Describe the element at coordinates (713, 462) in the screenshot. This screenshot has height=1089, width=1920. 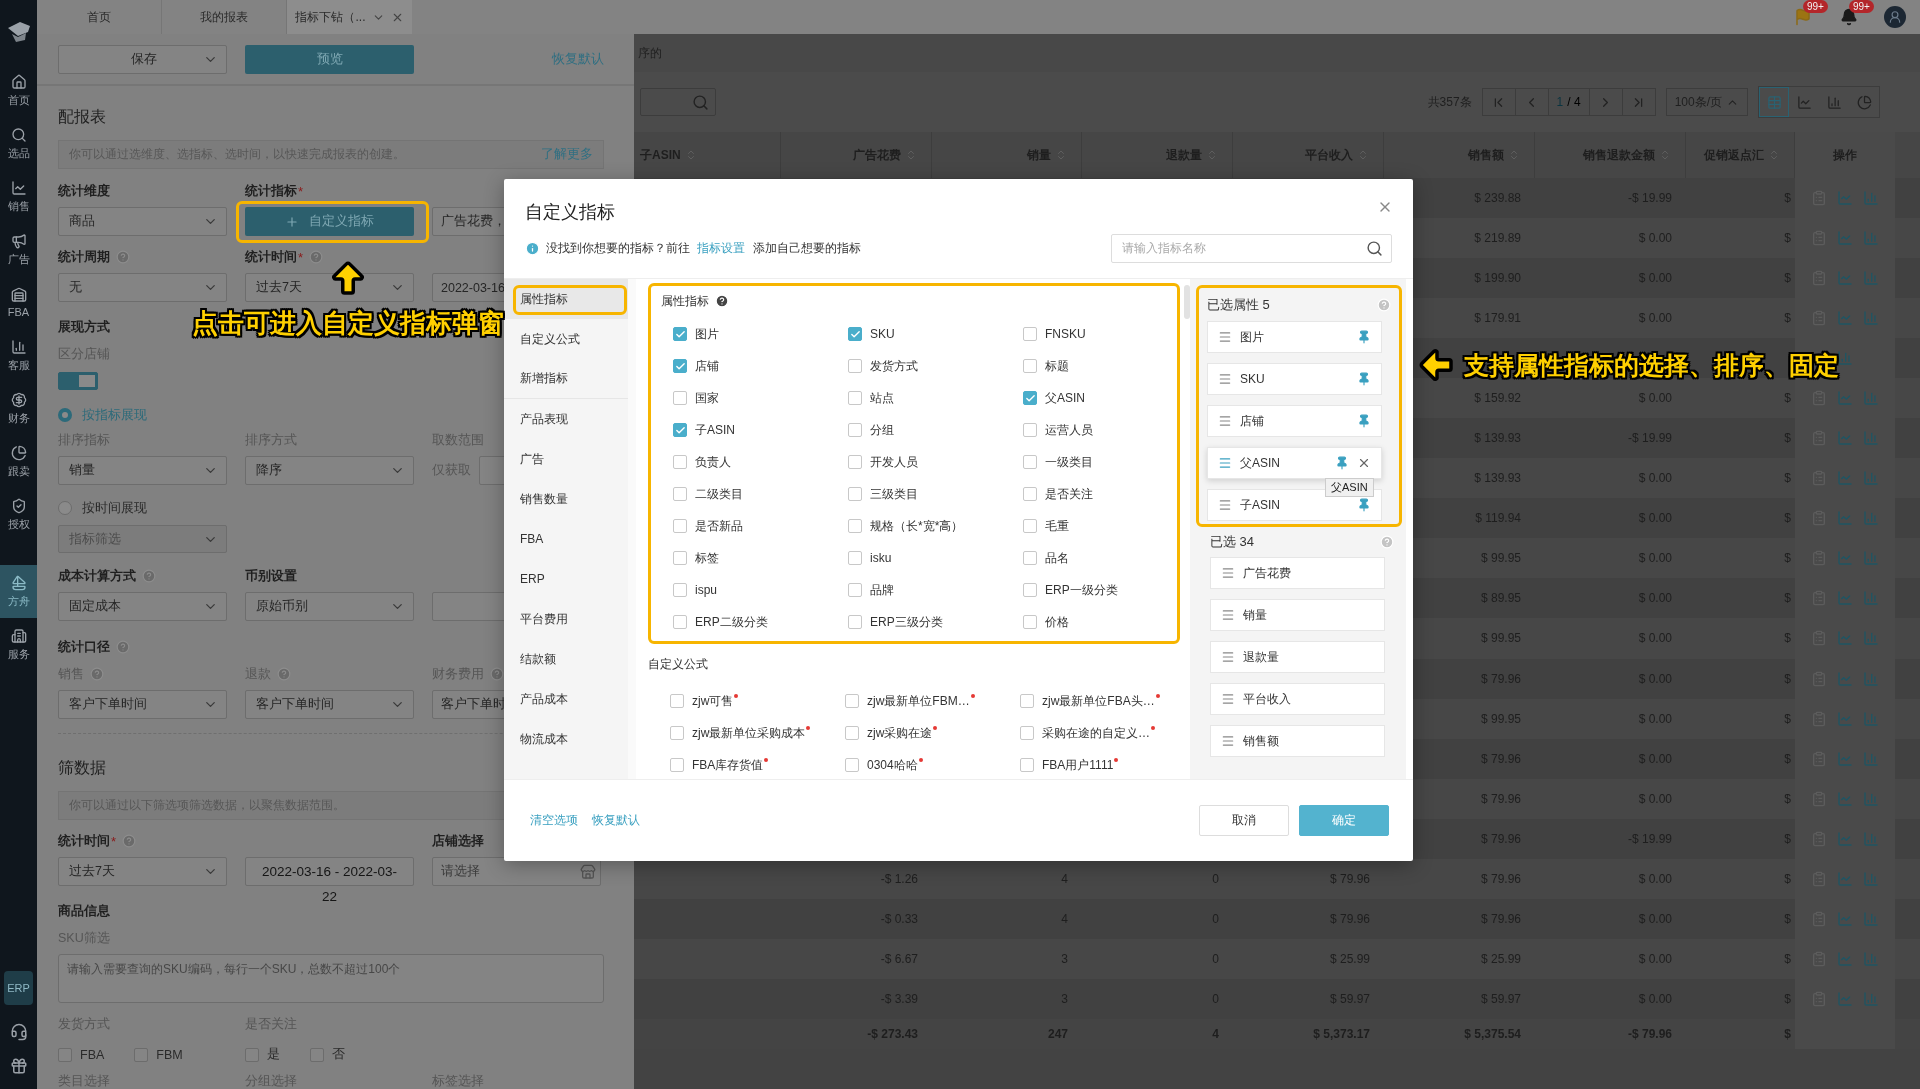
I see `checkbox-label: 负责人` at that location.